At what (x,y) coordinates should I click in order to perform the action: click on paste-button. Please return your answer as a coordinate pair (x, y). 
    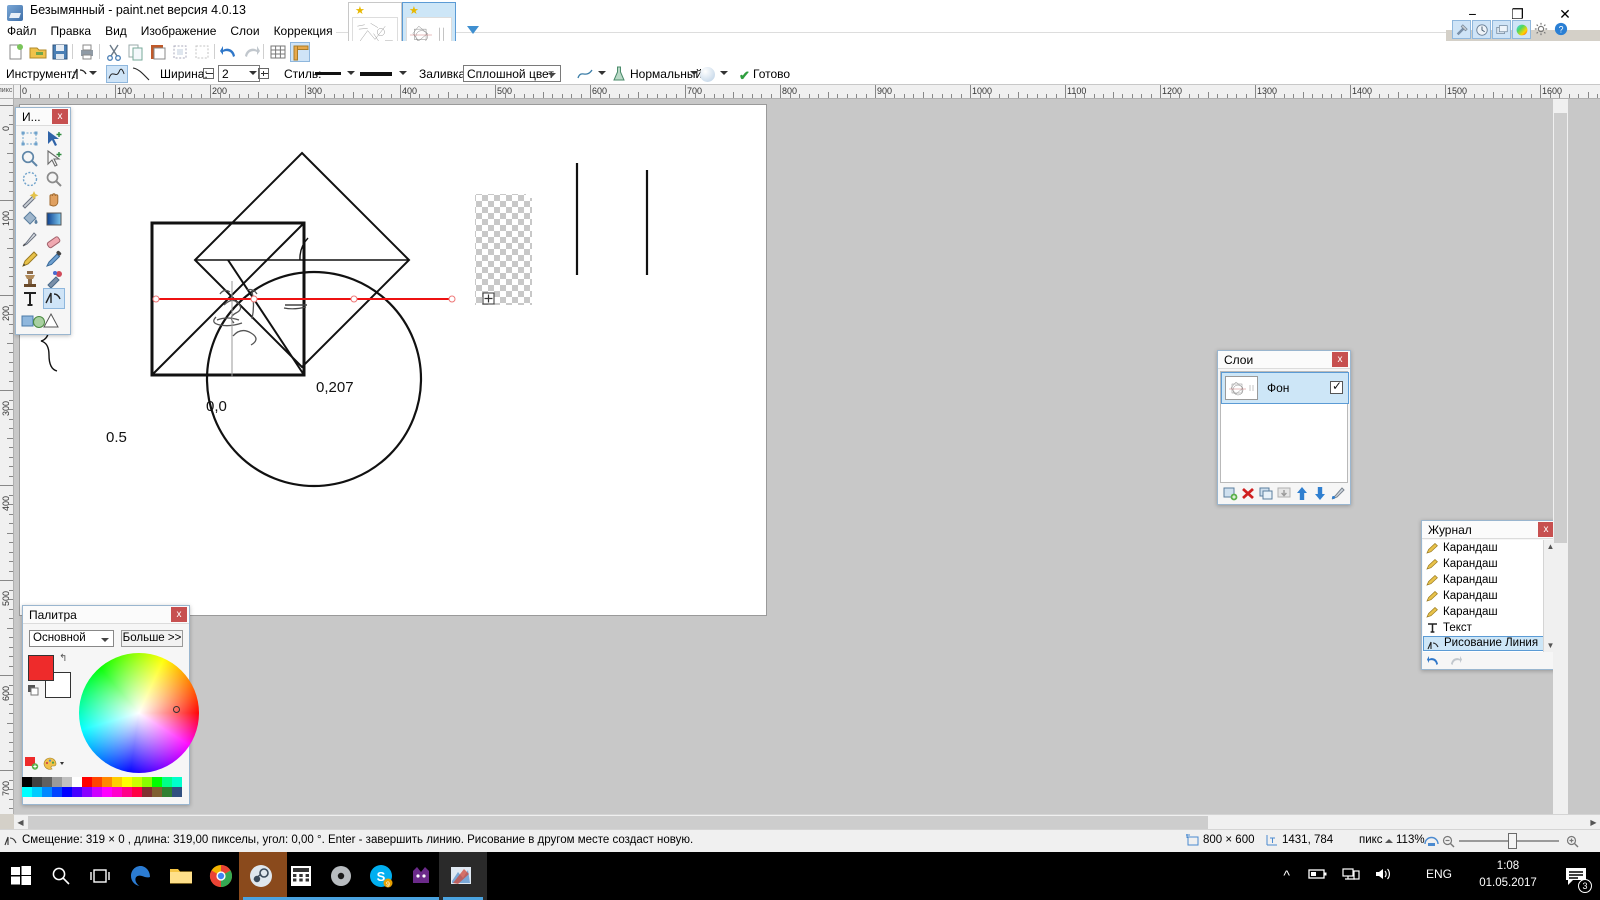
    Looking at the image, I should click on (158, 52).